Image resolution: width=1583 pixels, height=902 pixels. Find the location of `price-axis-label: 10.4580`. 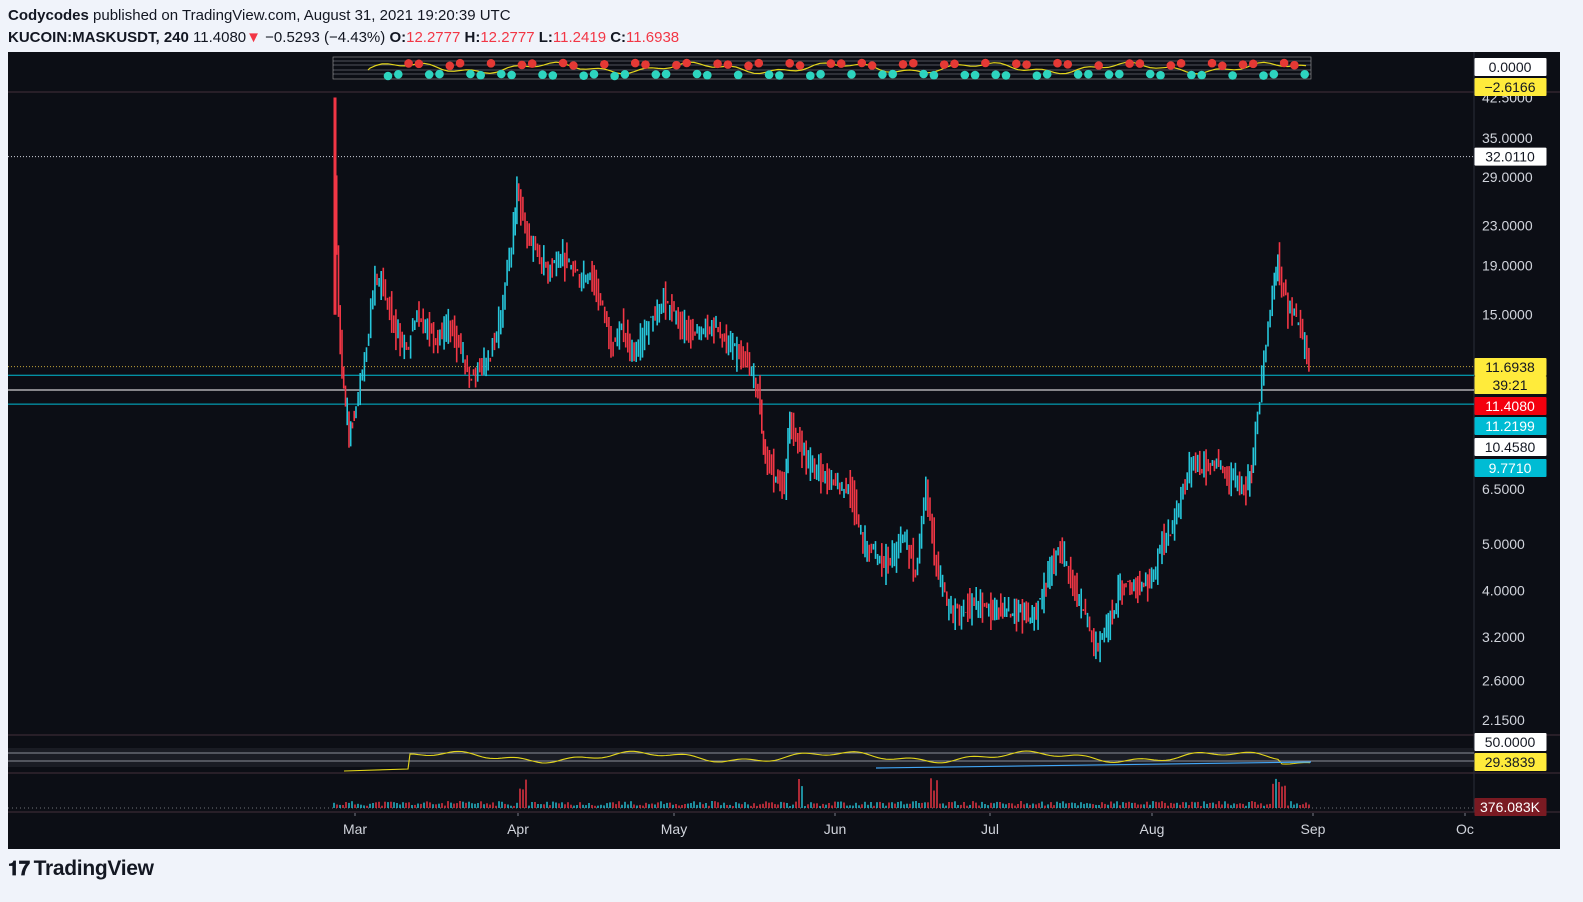

price-axis-label: 10.4580 is located at coordinates (1510, 447).